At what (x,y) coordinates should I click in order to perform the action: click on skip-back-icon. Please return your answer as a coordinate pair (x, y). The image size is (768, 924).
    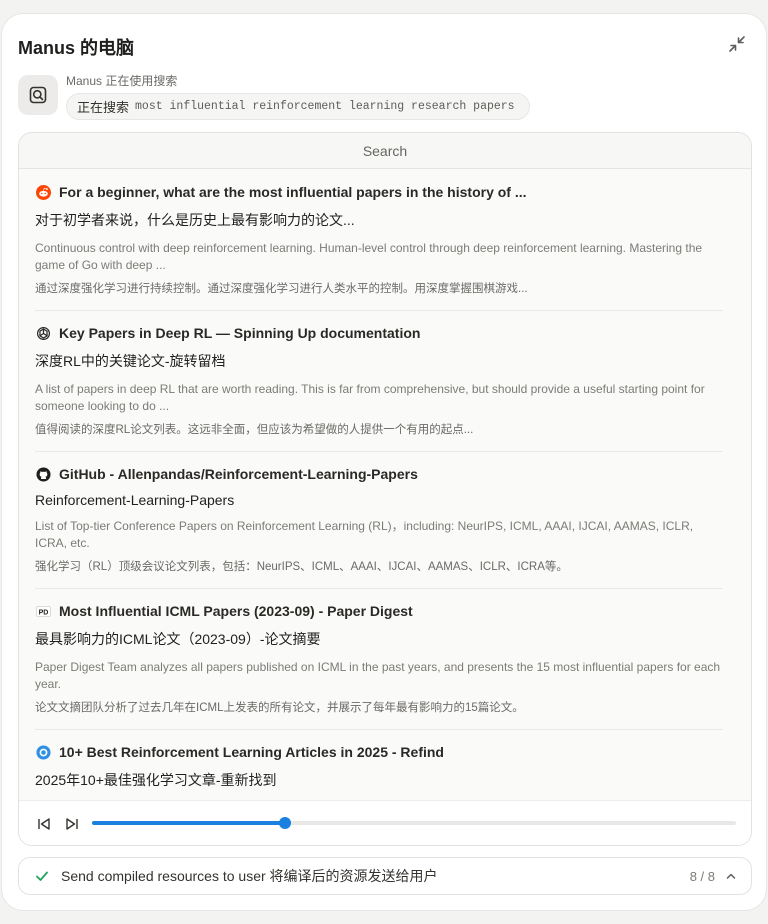
    Looking at the image, I should click on (44, 824).